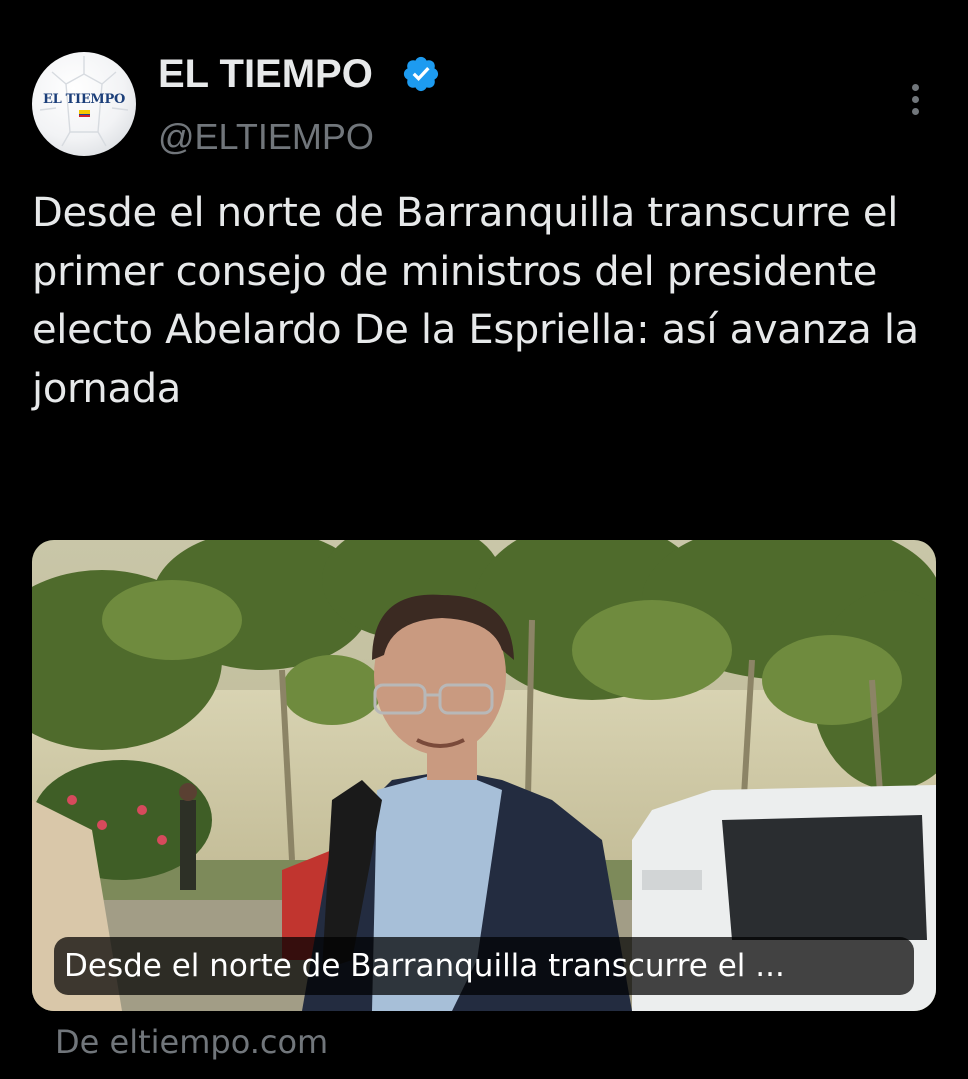 Image resolution: width=968 pixels, height=1079 pixels. What do you see at coordinates (191, 1042) in the screenshot?
I see `link-source: De eltiempo.com` at bounding box center [191, 1042].